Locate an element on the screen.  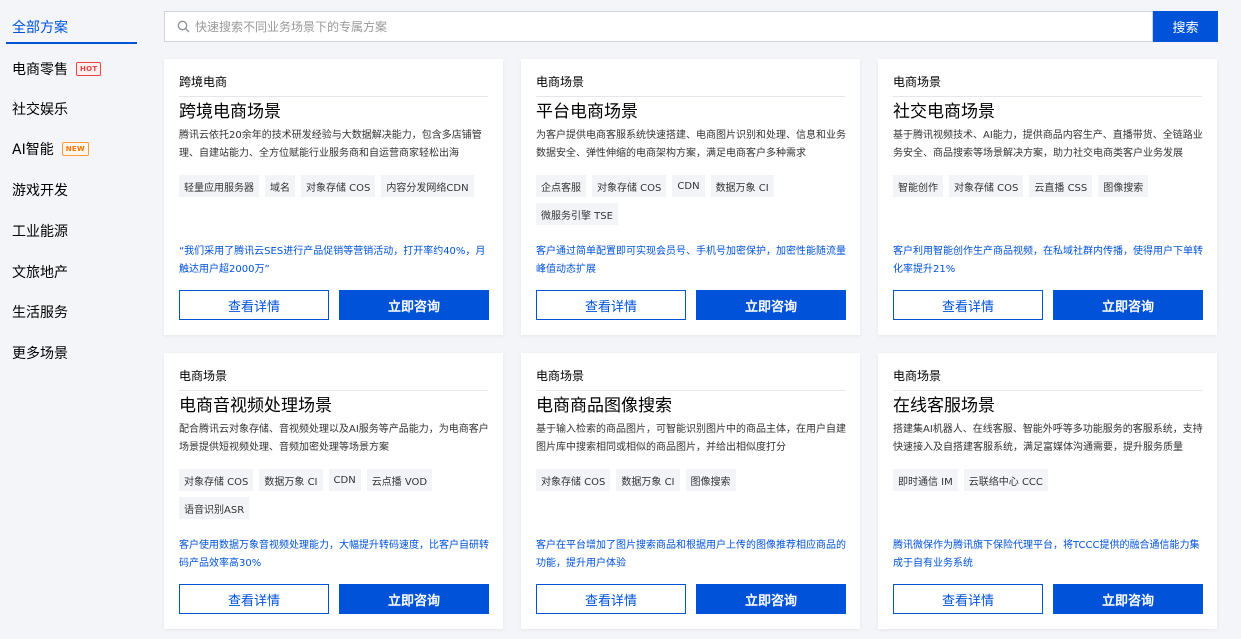
product-chip: 智能创作 is located at coordinates (918, 186).